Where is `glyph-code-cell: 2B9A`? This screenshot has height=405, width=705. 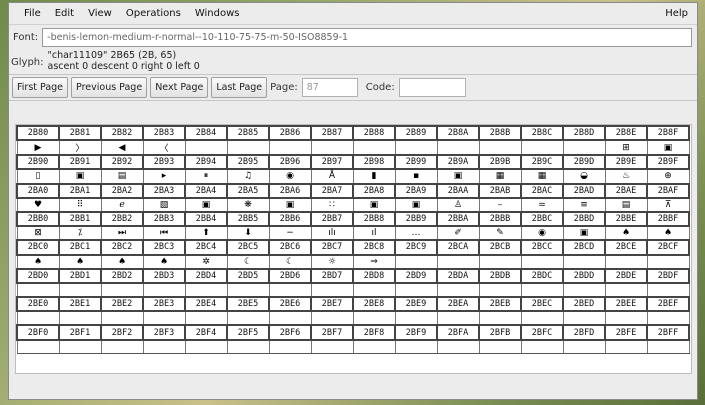 glyph-code-cell: 2B9A is located at coordinates (458, 162).